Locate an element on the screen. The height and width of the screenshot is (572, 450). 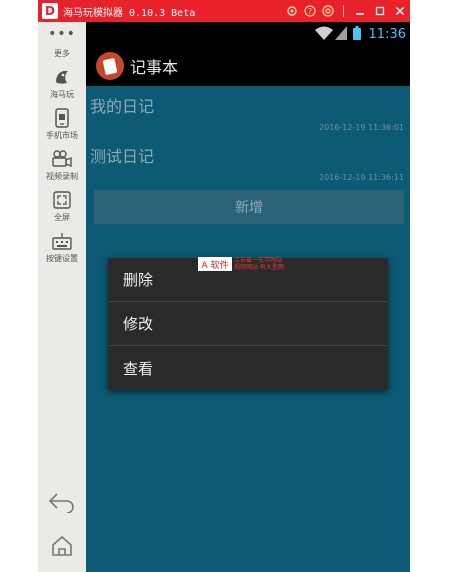
wifi-icon is located at coordinates (323, 34).